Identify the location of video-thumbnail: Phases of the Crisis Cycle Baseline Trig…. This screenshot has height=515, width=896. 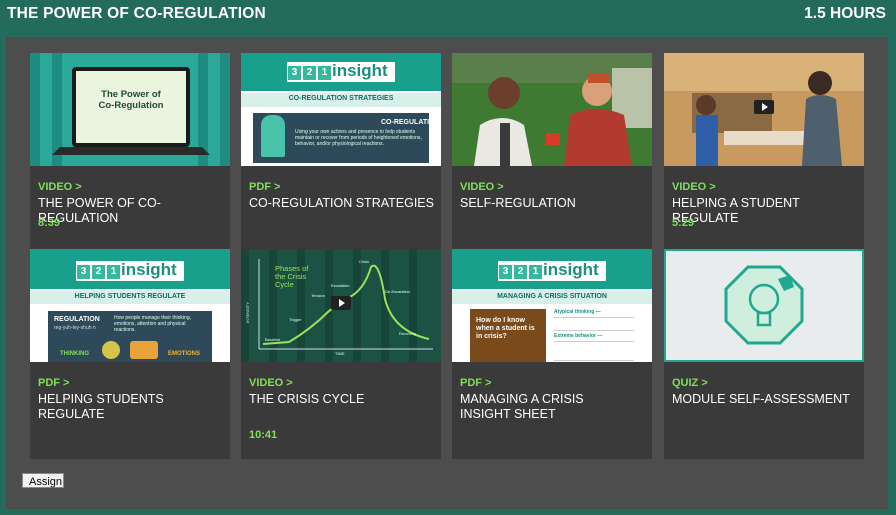
(341, 305).